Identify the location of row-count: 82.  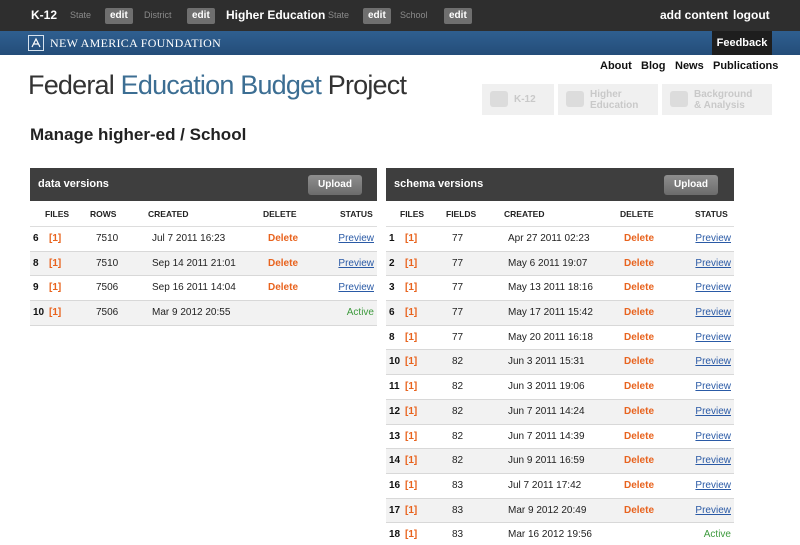
(458, 436).